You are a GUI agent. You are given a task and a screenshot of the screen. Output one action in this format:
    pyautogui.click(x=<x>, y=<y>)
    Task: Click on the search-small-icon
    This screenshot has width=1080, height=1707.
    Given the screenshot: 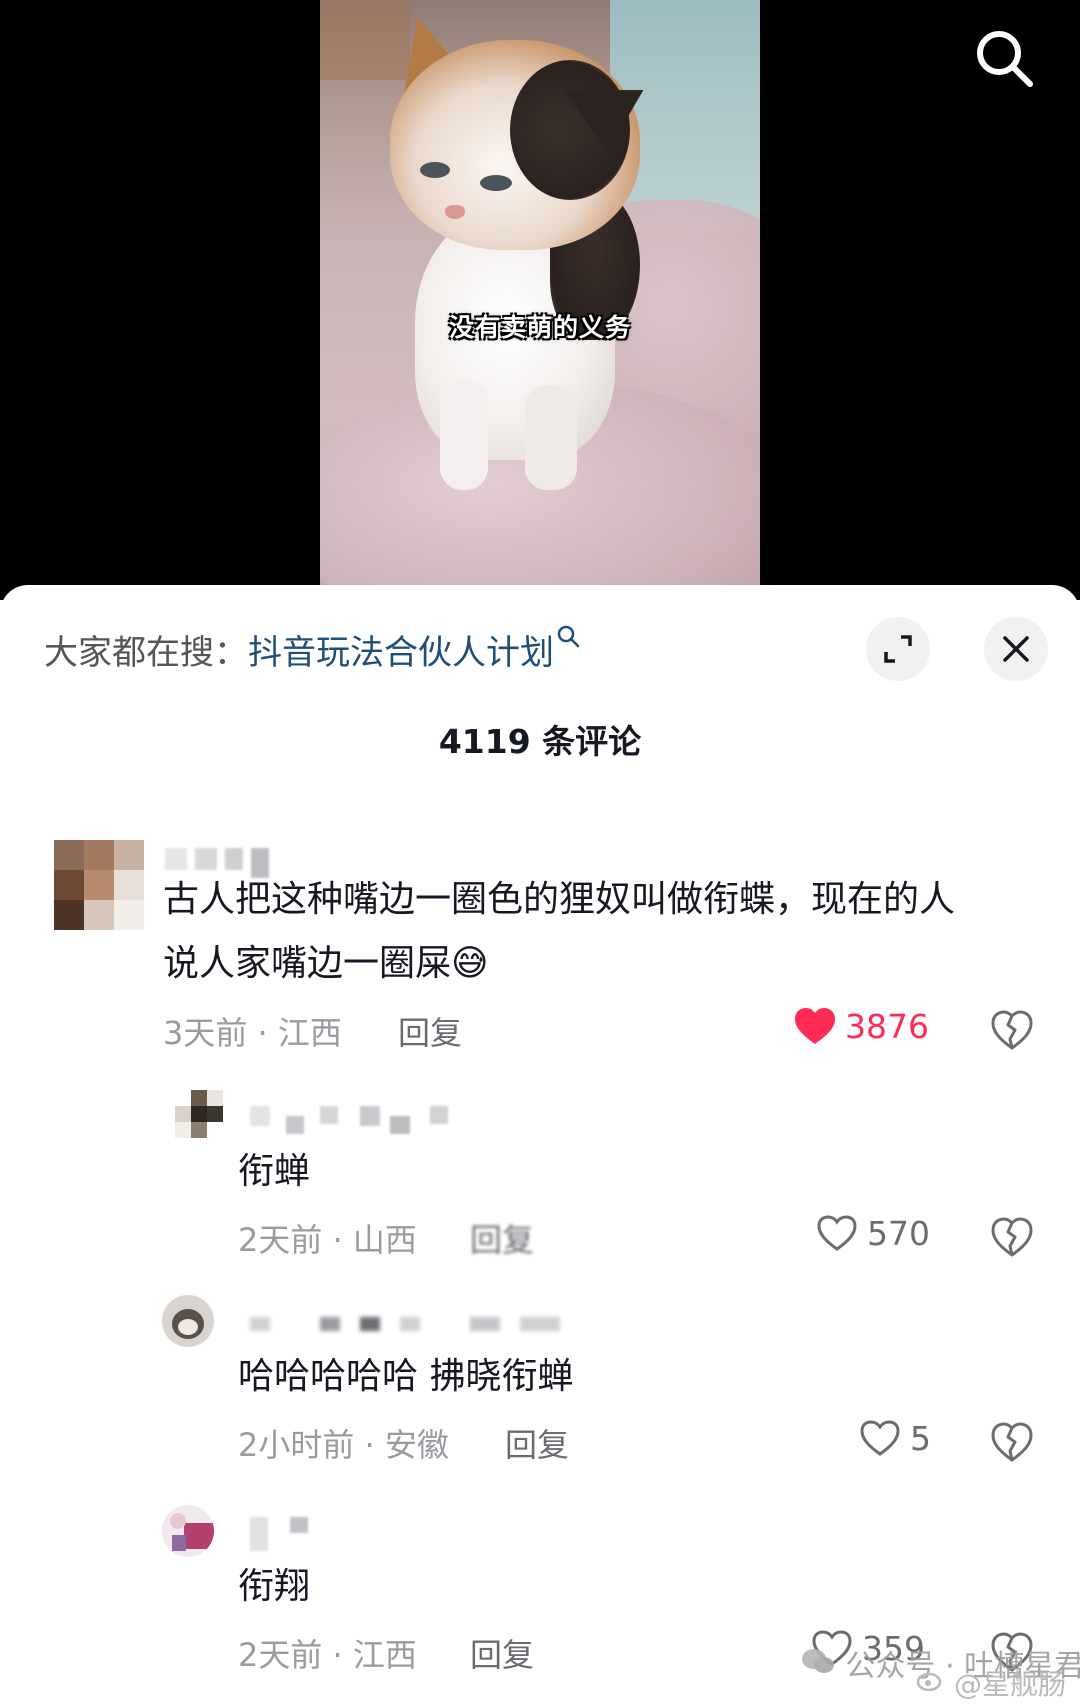 What is the action you would take?
    pyautogui.click(x=569, y=633)
    